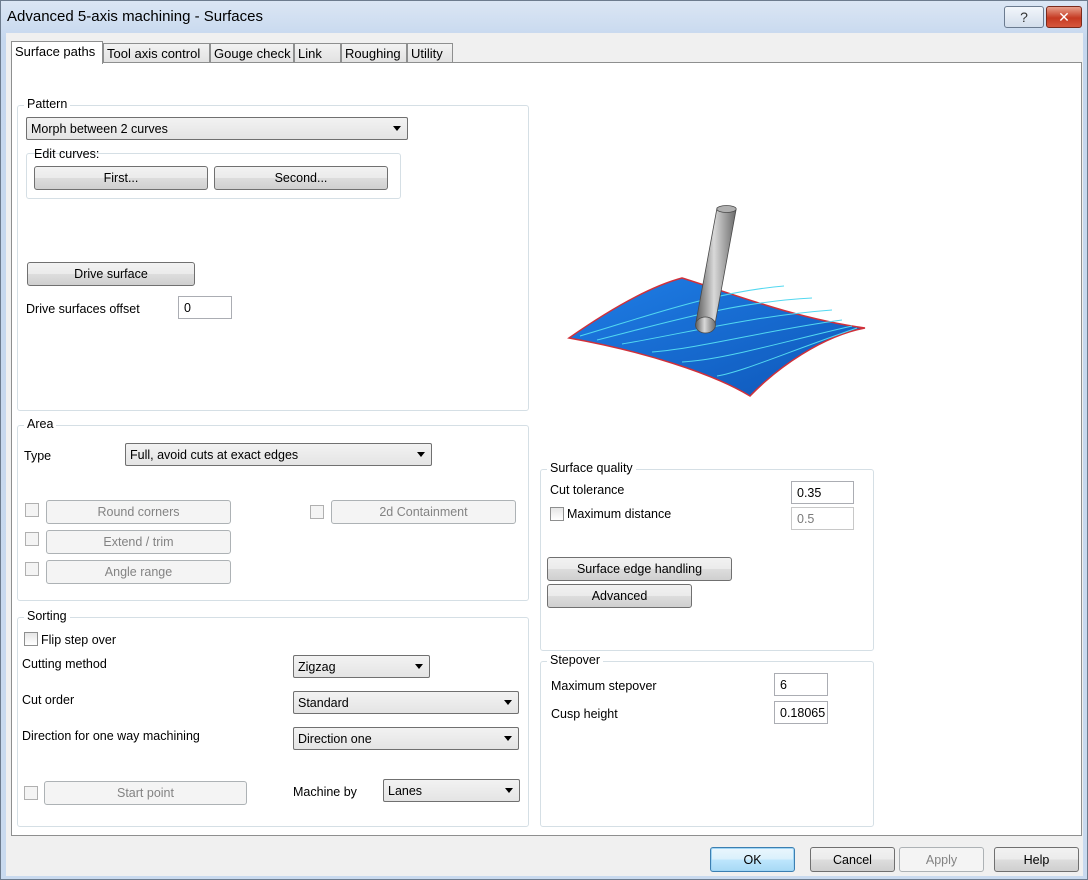 The image size is (1088, 880). What do you see at coordinates (111, 736) in the screenshot?
I see `direction-label: Direction for one way machining` at bounding box center [111, 736].